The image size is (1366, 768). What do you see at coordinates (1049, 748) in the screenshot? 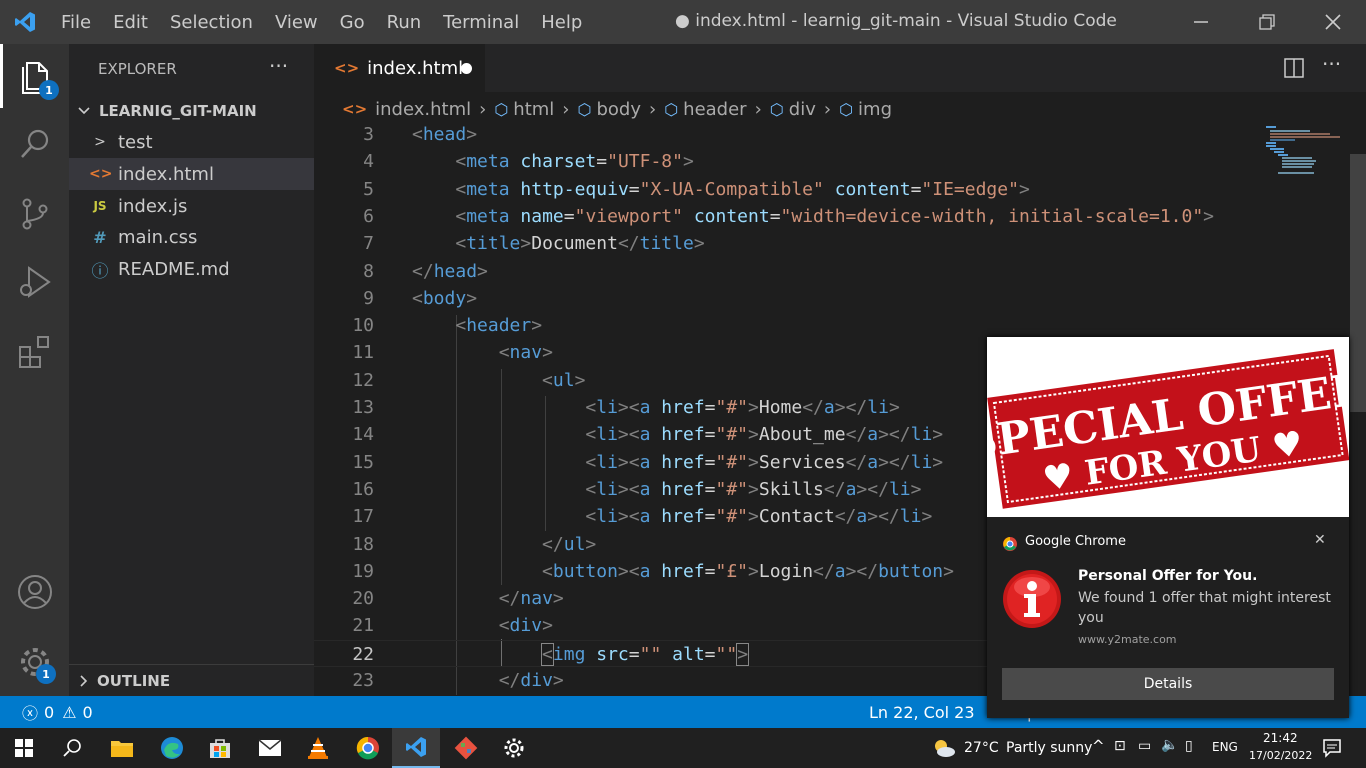
I see `weather-description: Partly sunny` at bounding box center [1049, 748].